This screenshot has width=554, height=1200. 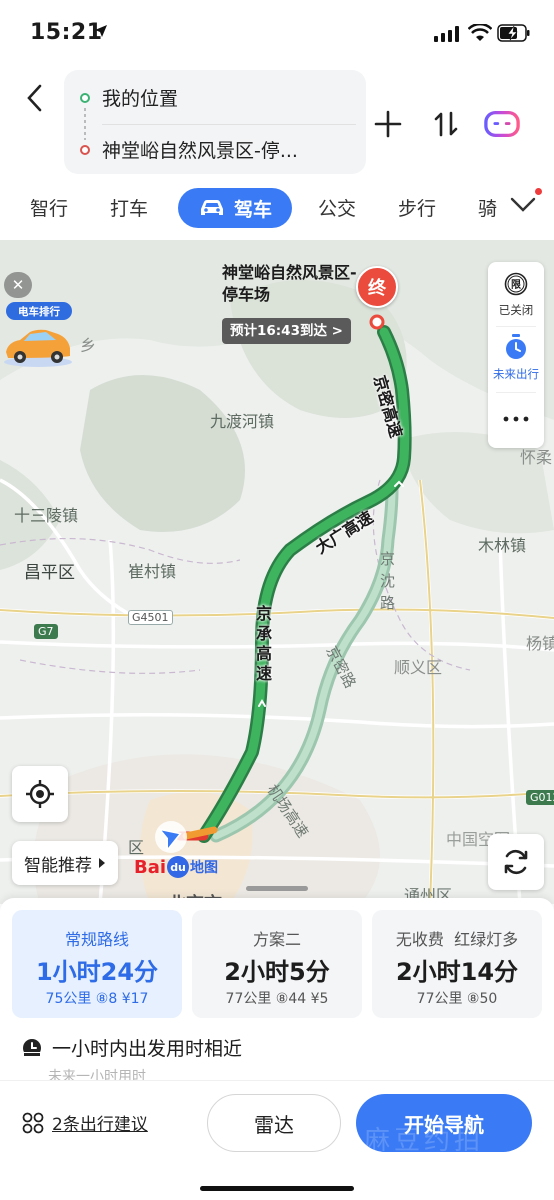 I want to click on plan-title: 无收费 红绿灯多, so click(x=457, y=939).